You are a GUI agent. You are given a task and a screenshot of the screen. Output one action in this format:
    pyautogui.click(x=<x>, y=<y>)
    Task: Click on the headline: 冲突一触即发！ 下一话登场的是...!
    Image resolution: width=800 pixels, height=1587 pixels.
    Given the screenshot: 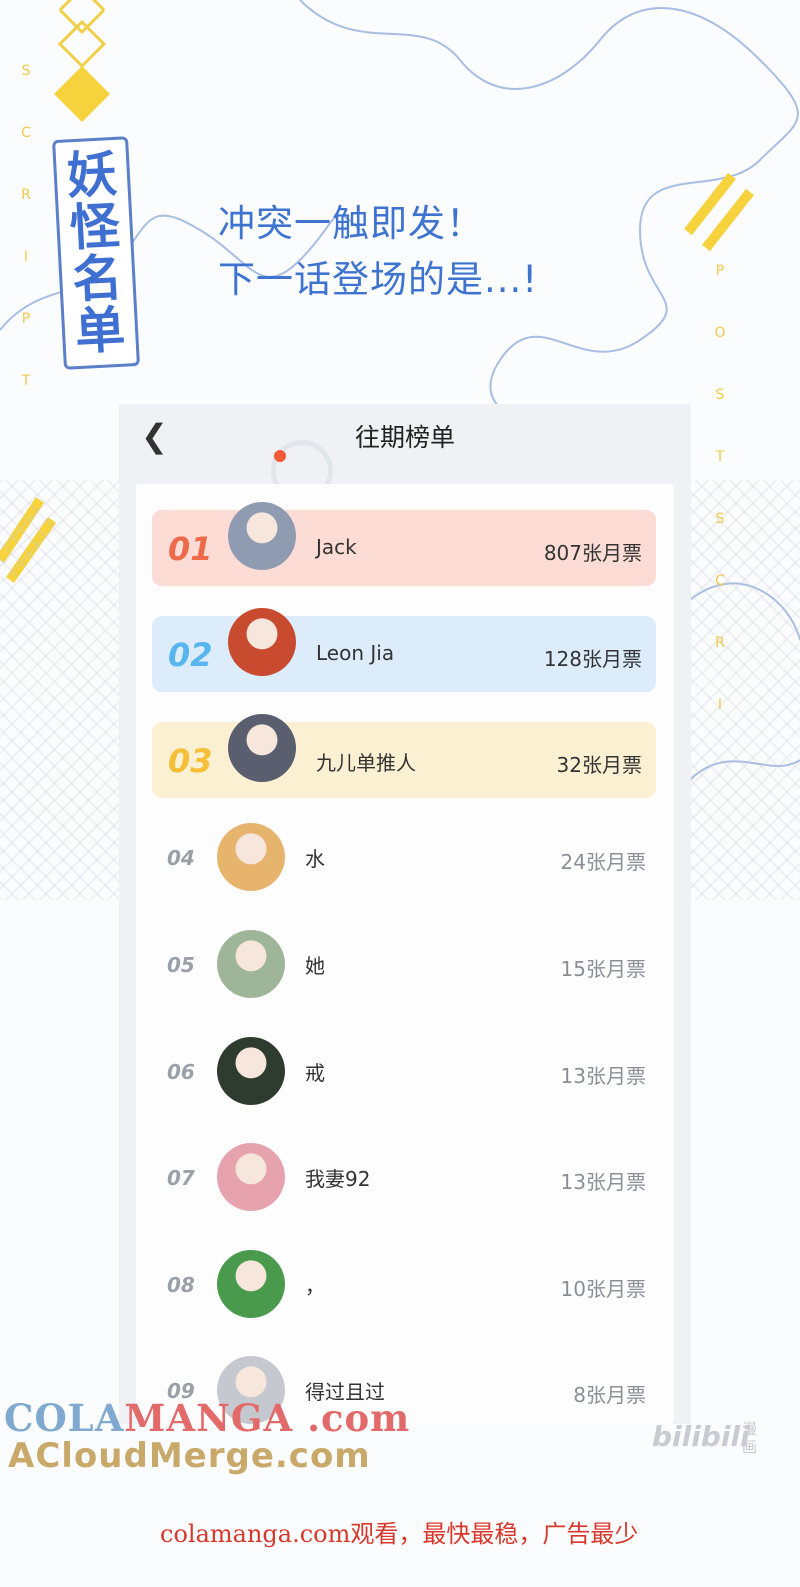 What is the action you would take?
    pyautogui.click(x=378, y=252)
    